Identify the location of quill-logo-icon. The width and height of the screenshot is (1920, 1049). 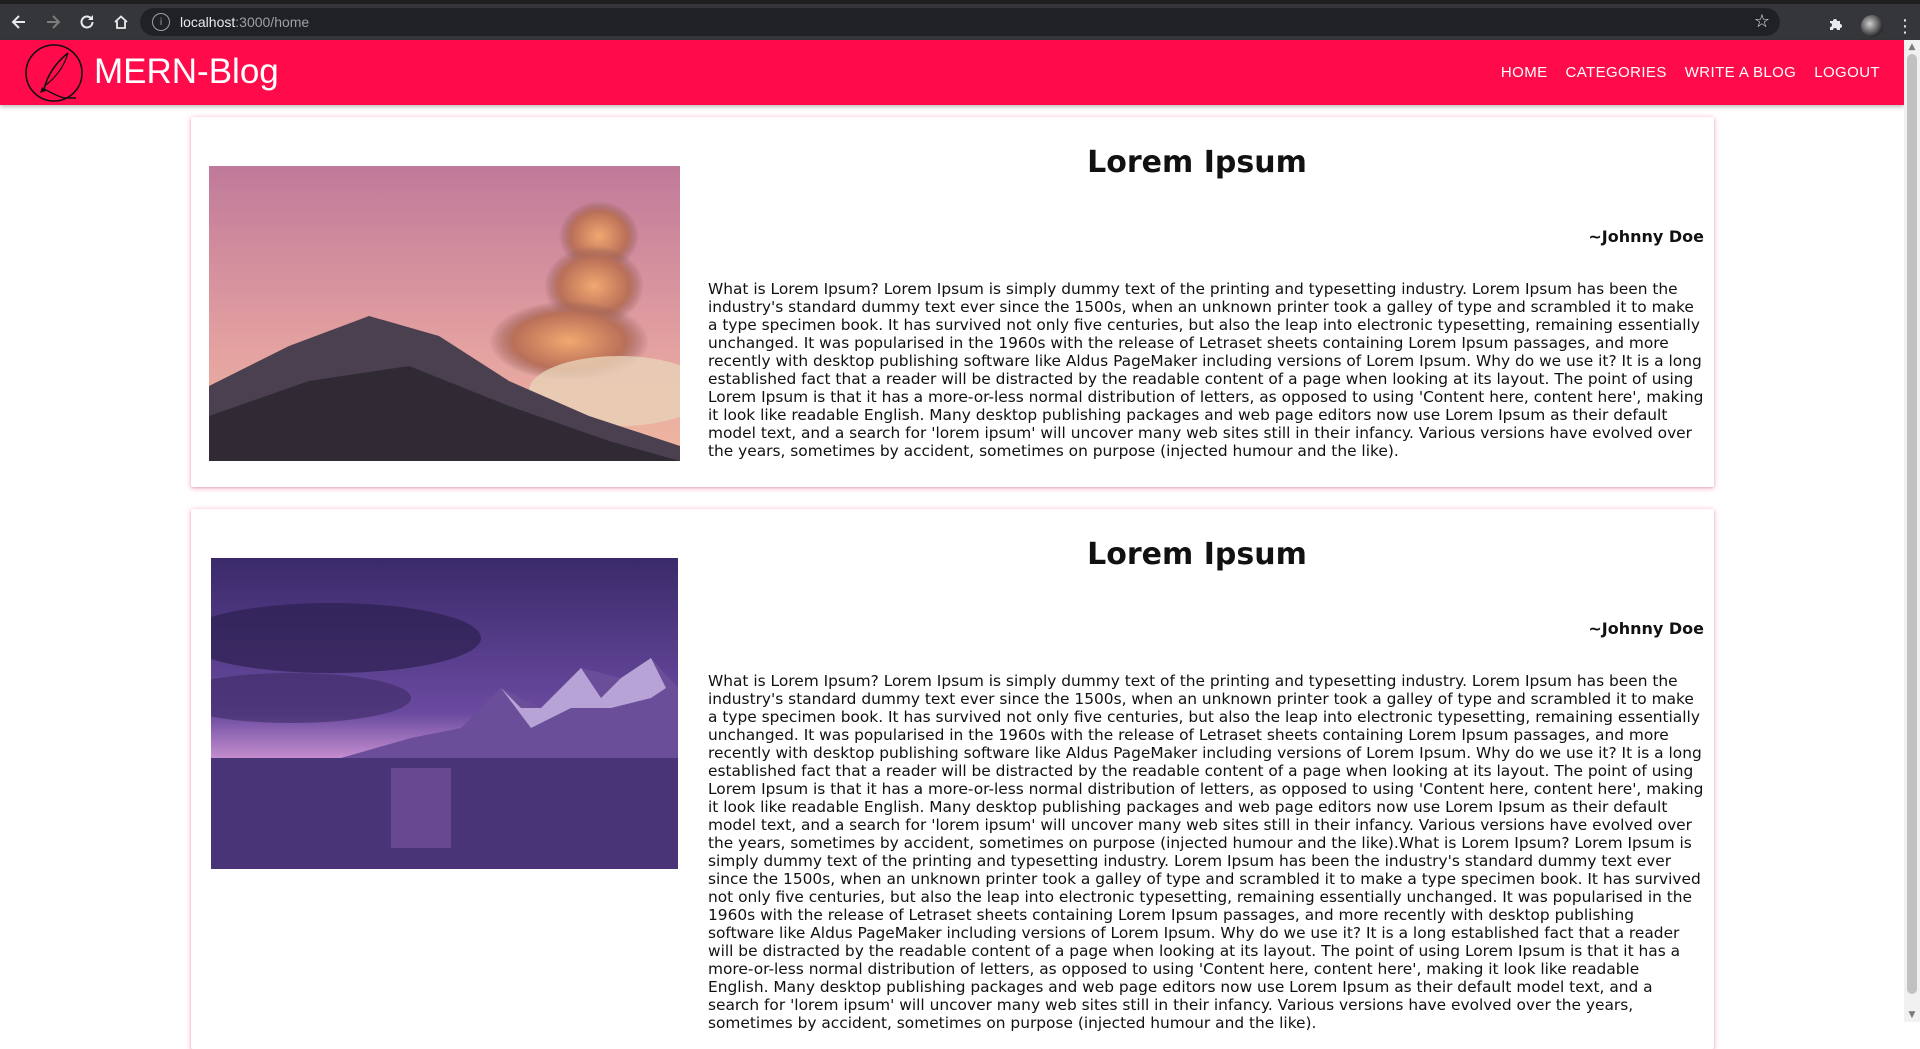
(54, 73).